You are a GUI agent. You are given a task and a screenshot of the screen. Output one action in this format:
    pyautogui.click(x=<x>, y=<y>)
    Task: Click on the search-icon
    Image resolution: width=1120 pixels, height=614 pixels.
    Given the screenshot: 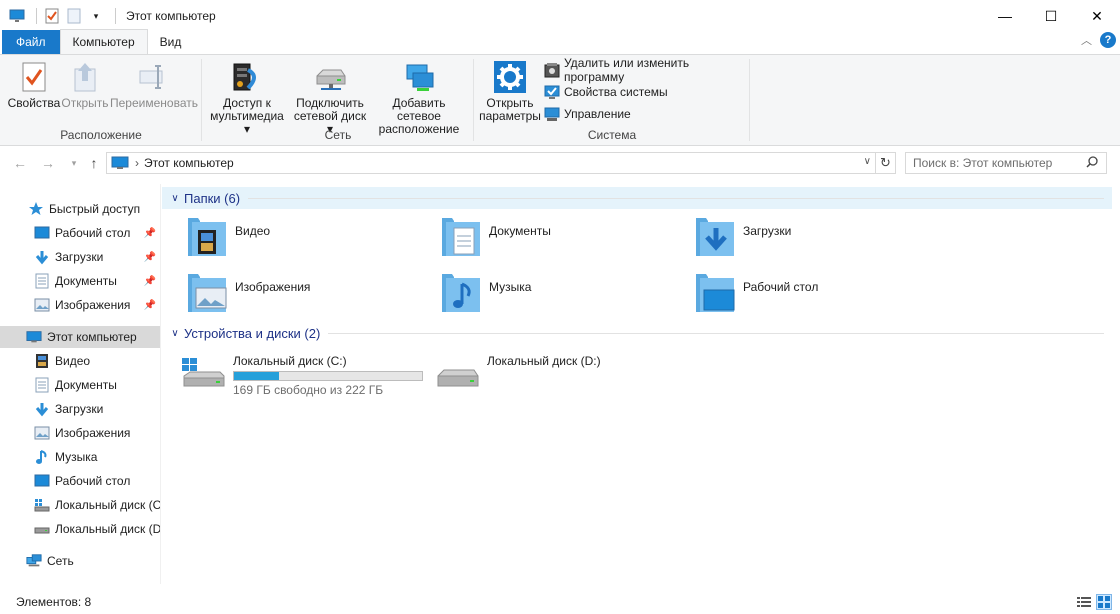 What is the action you would take?
    pyautogui.click(x=1092, y=163)
    